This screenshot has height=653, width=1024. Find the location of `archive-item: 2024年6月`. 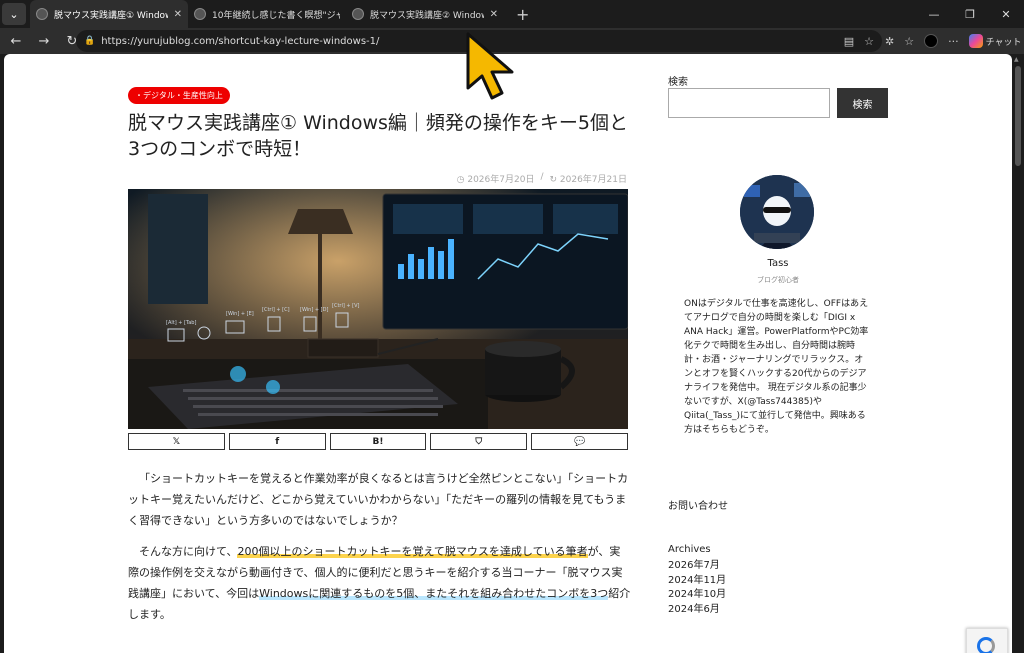

archive-item: 2024年6月 is located at coordinates (697, 610).